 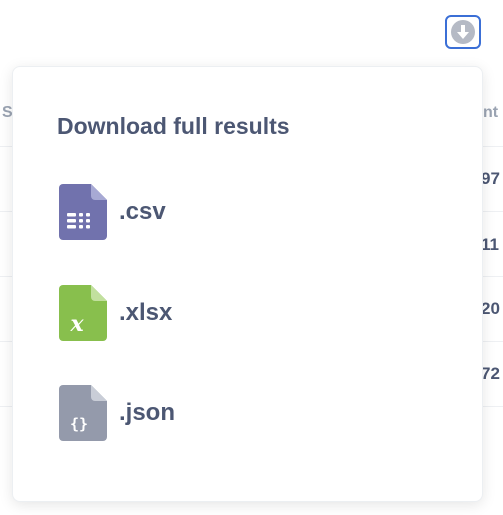 What do you see at coordinates (142, 211) in the screenshot?
I see `csv-option-label: .csv` at bounding box center [142, 211].